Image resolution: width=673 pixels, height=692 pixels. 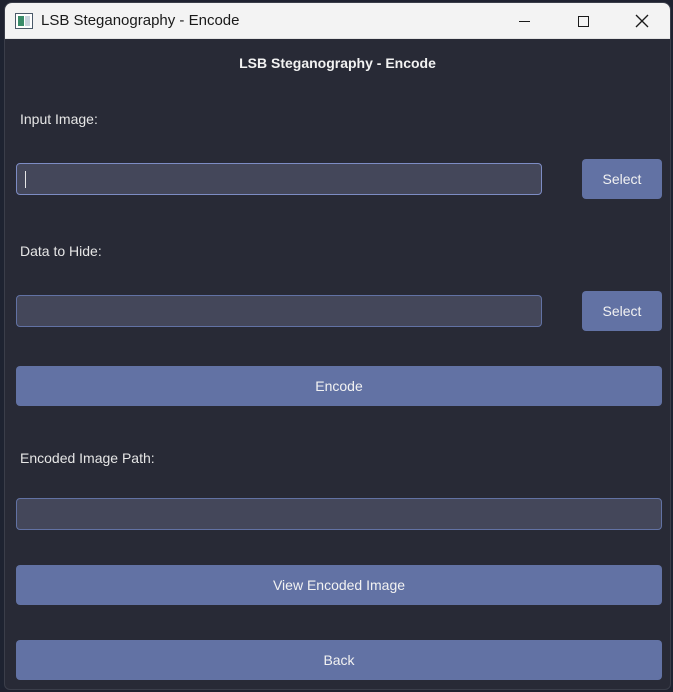 I want to click on title-bar: LSB Steganography - Encode, so click(x=337, y=21).